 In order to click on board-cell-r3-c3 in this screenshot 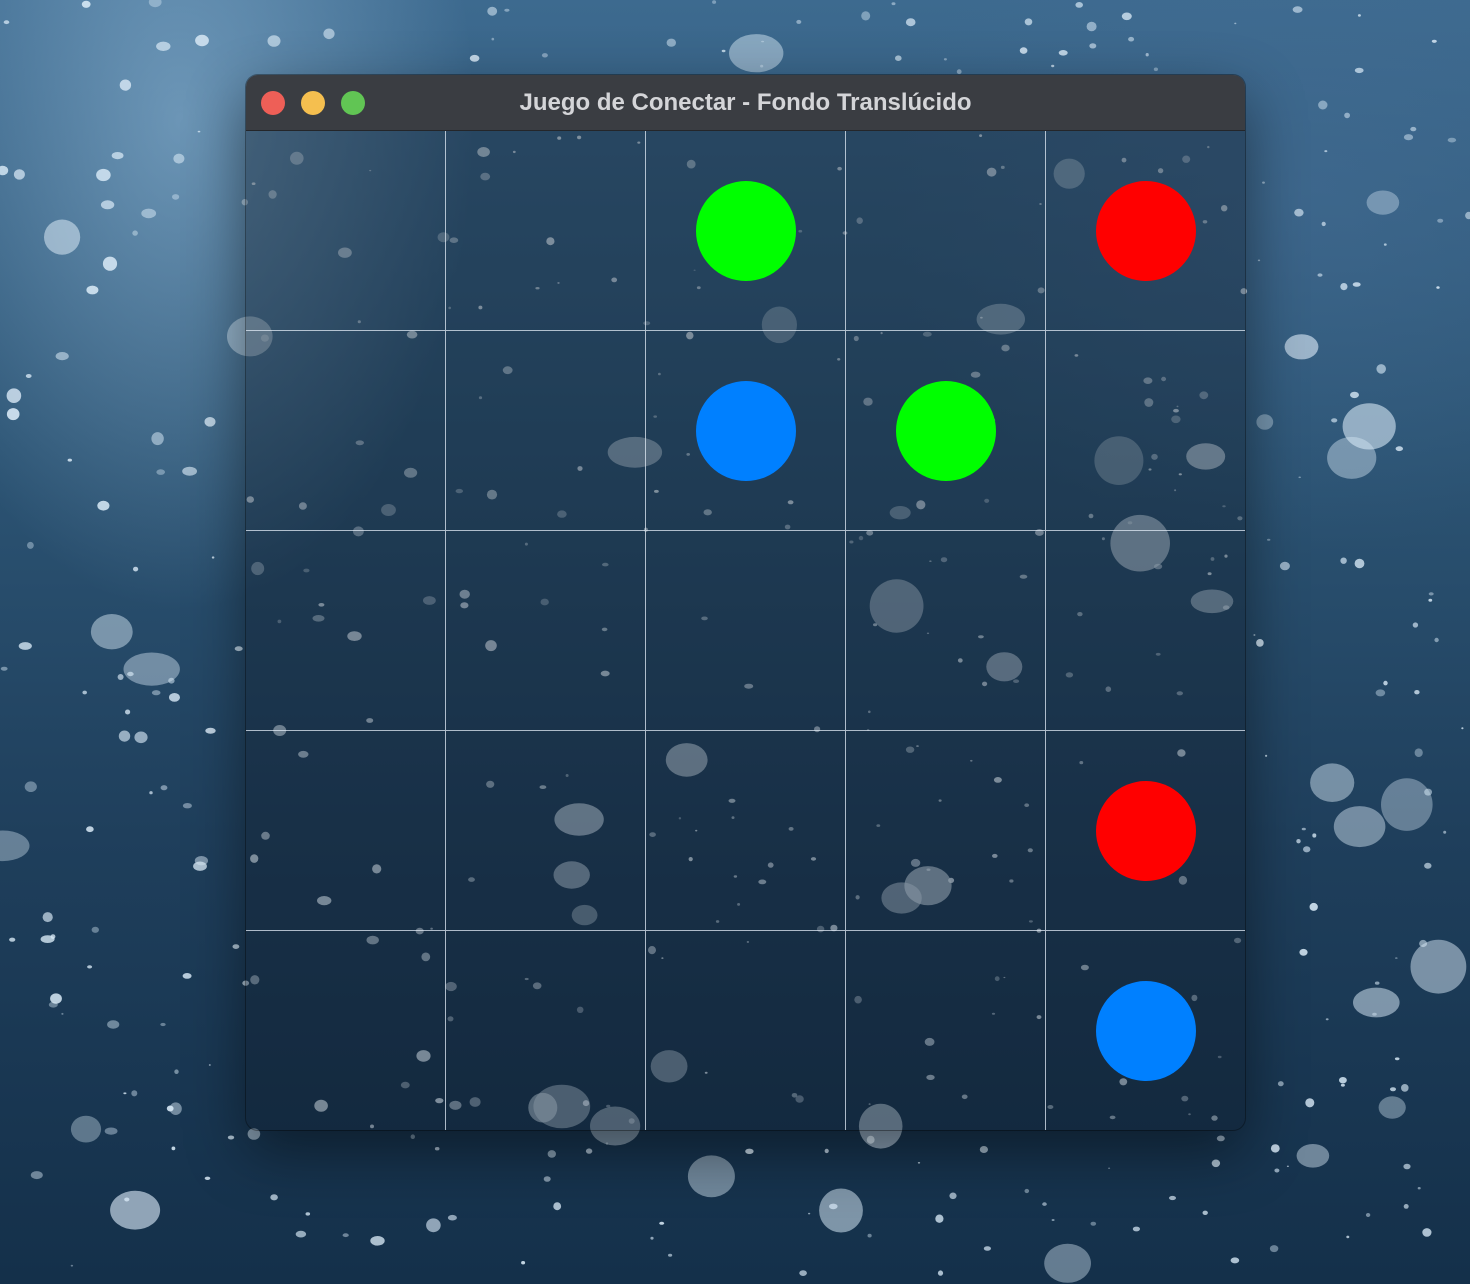, I will do `click(946, 831)`.